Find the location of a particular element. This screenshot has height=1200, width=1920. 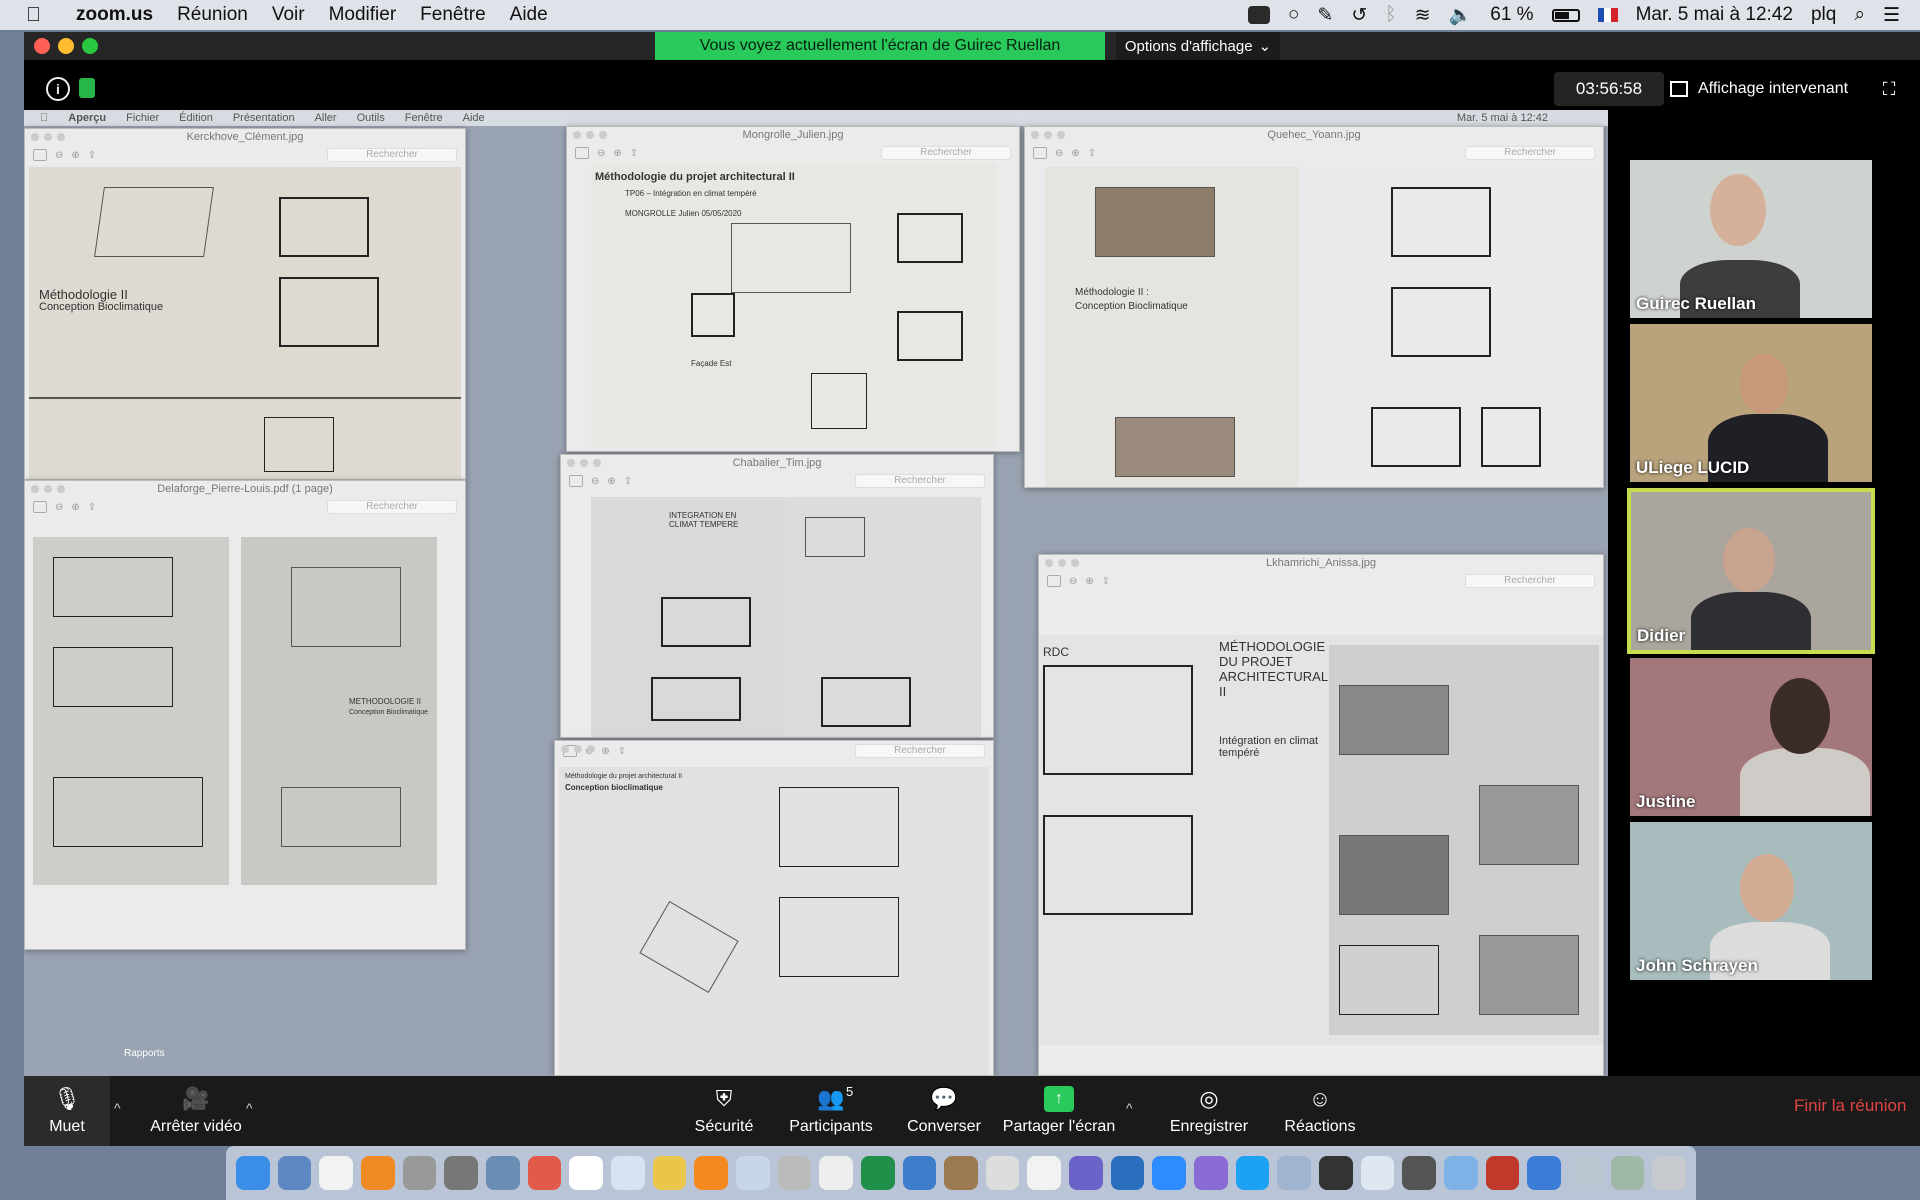

trash-icon is located at coordinates (1669, 1173).